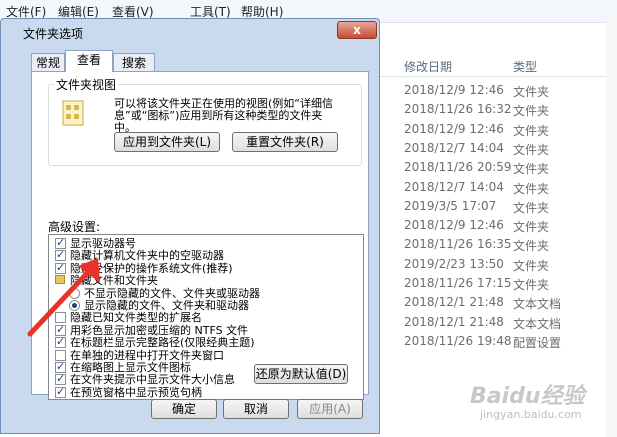 The image size is (617, 437). What do you see at coordinates (527, 396) in the screenshot?
I see `watermark-logo: Baidu经验` at bounding box center [527, 396].